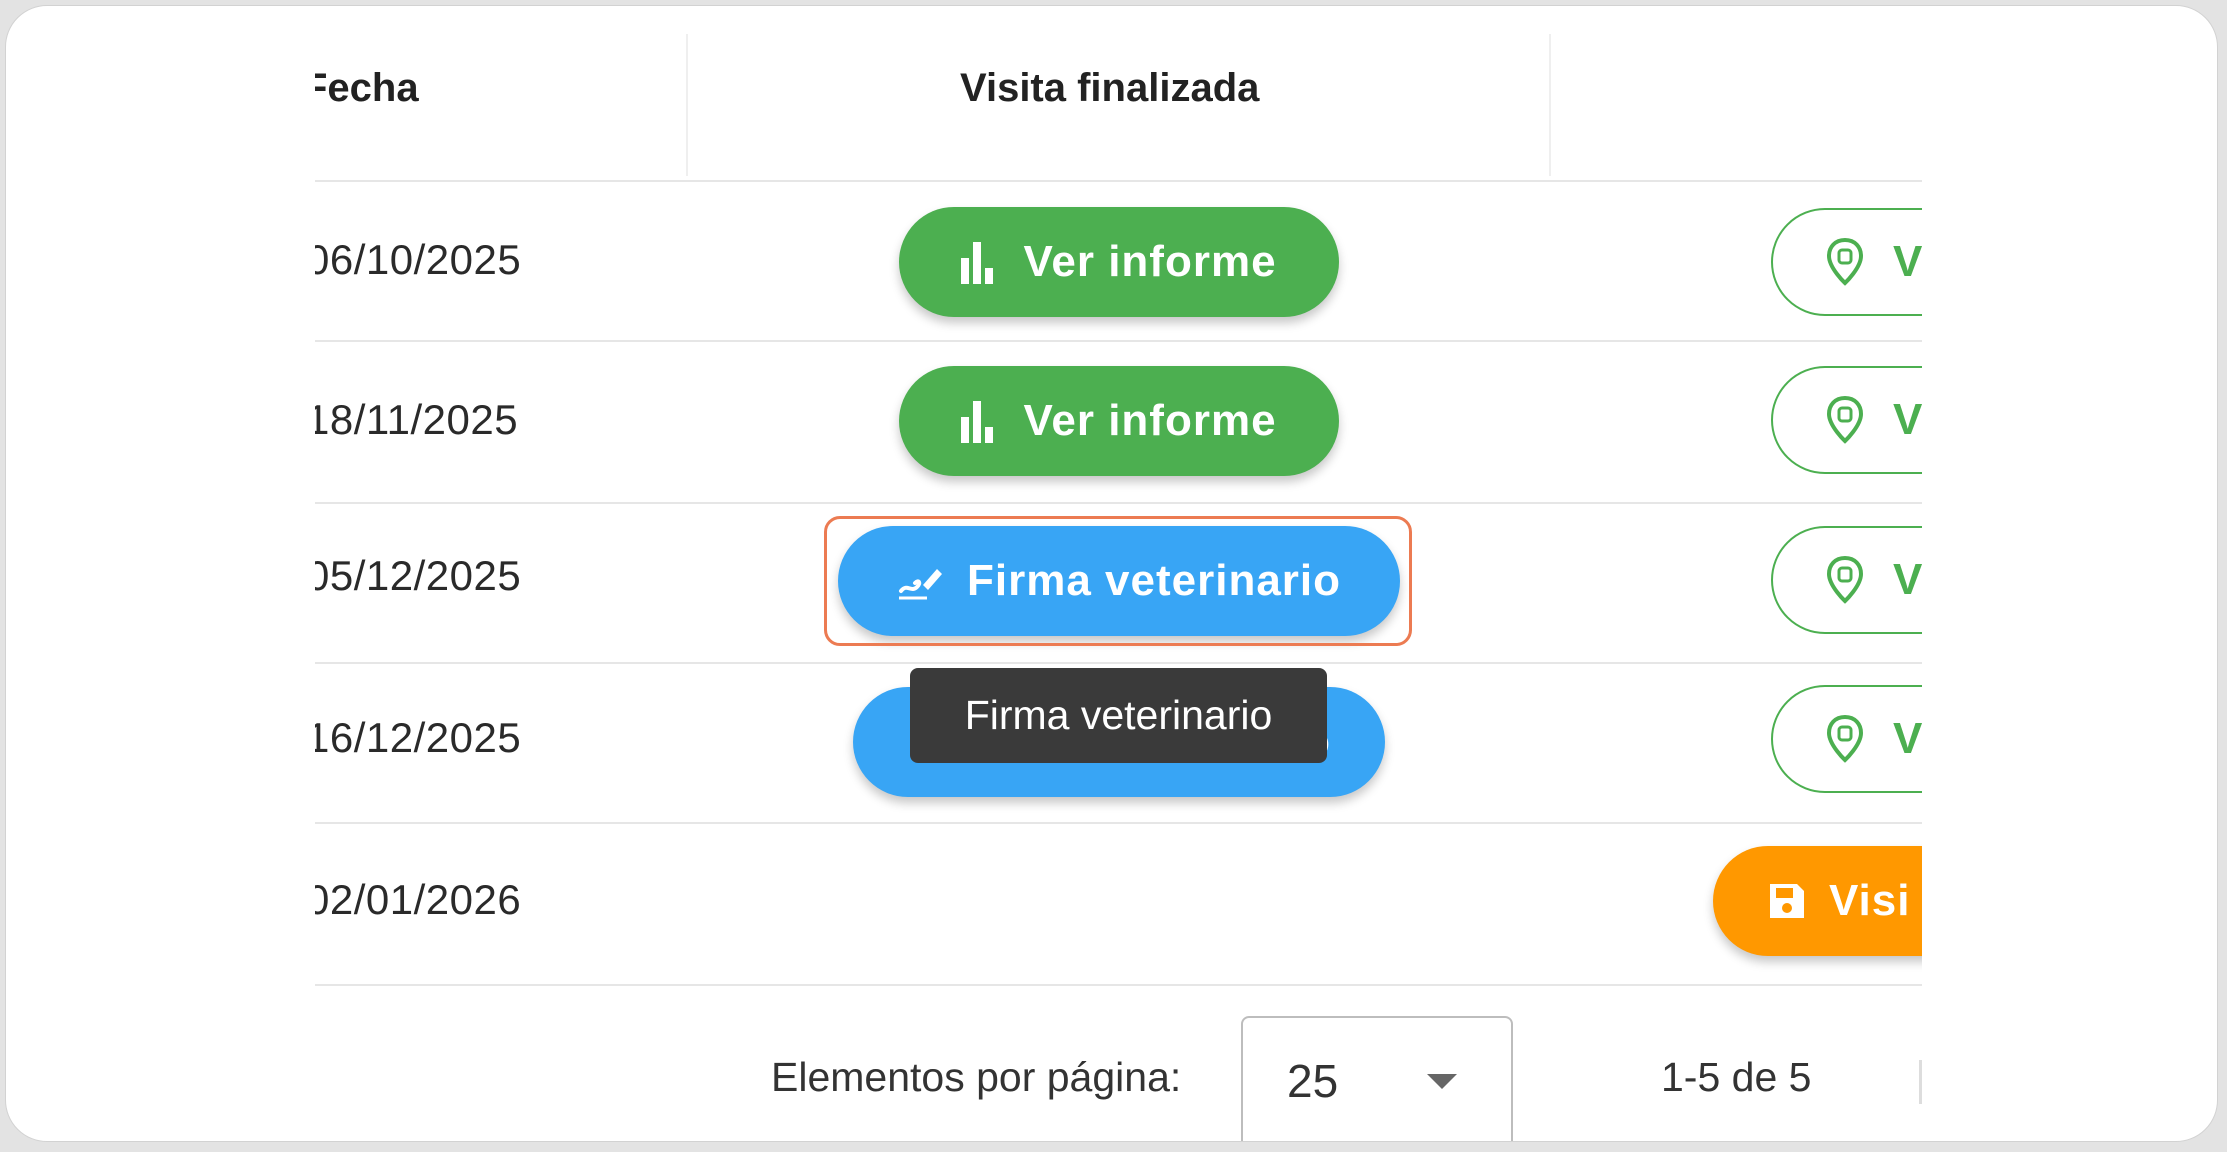 The width and height of the screenshot is (2227, 1152). What do you see at coordinates (1118, 904) in the screenshot?
I see `table-row: 02/01/2026 Visi` at bounding box center [1118, 904].